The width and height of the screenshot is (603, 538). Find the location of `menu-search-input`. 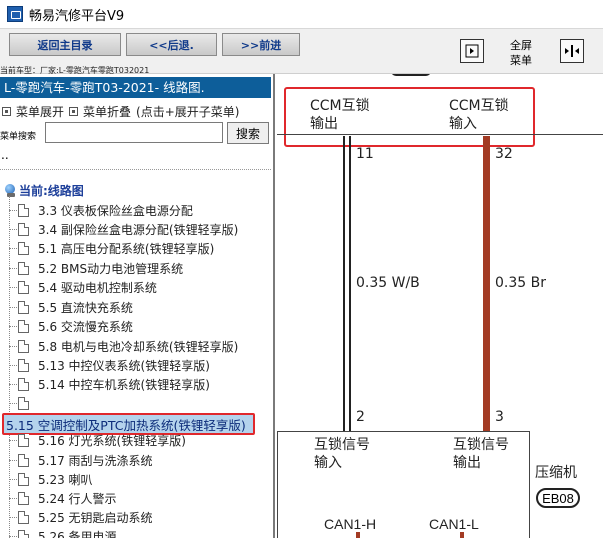

menu-search-input is located at coordinates (134, 132).